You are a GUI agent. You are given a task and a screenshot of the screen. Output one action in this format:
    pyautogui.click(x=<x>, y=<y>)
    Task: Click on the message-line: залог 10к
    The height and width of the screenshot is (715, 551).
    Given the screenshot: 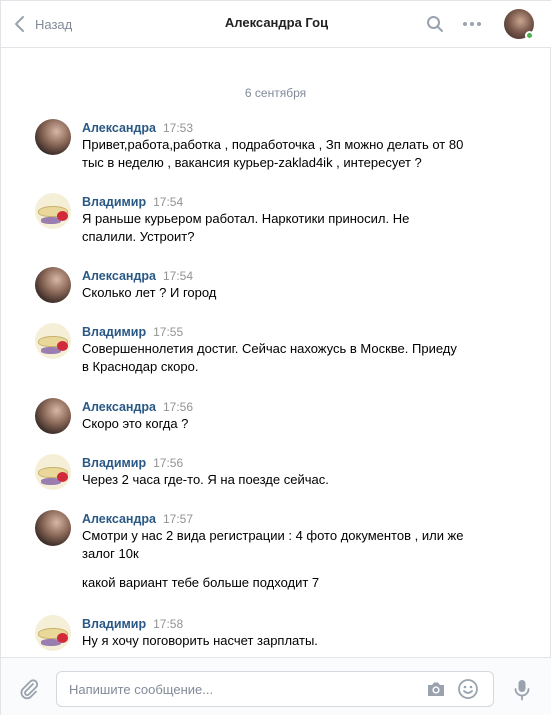 What is the action you would take?
    pyautogui.click(x=110, y=553)
    